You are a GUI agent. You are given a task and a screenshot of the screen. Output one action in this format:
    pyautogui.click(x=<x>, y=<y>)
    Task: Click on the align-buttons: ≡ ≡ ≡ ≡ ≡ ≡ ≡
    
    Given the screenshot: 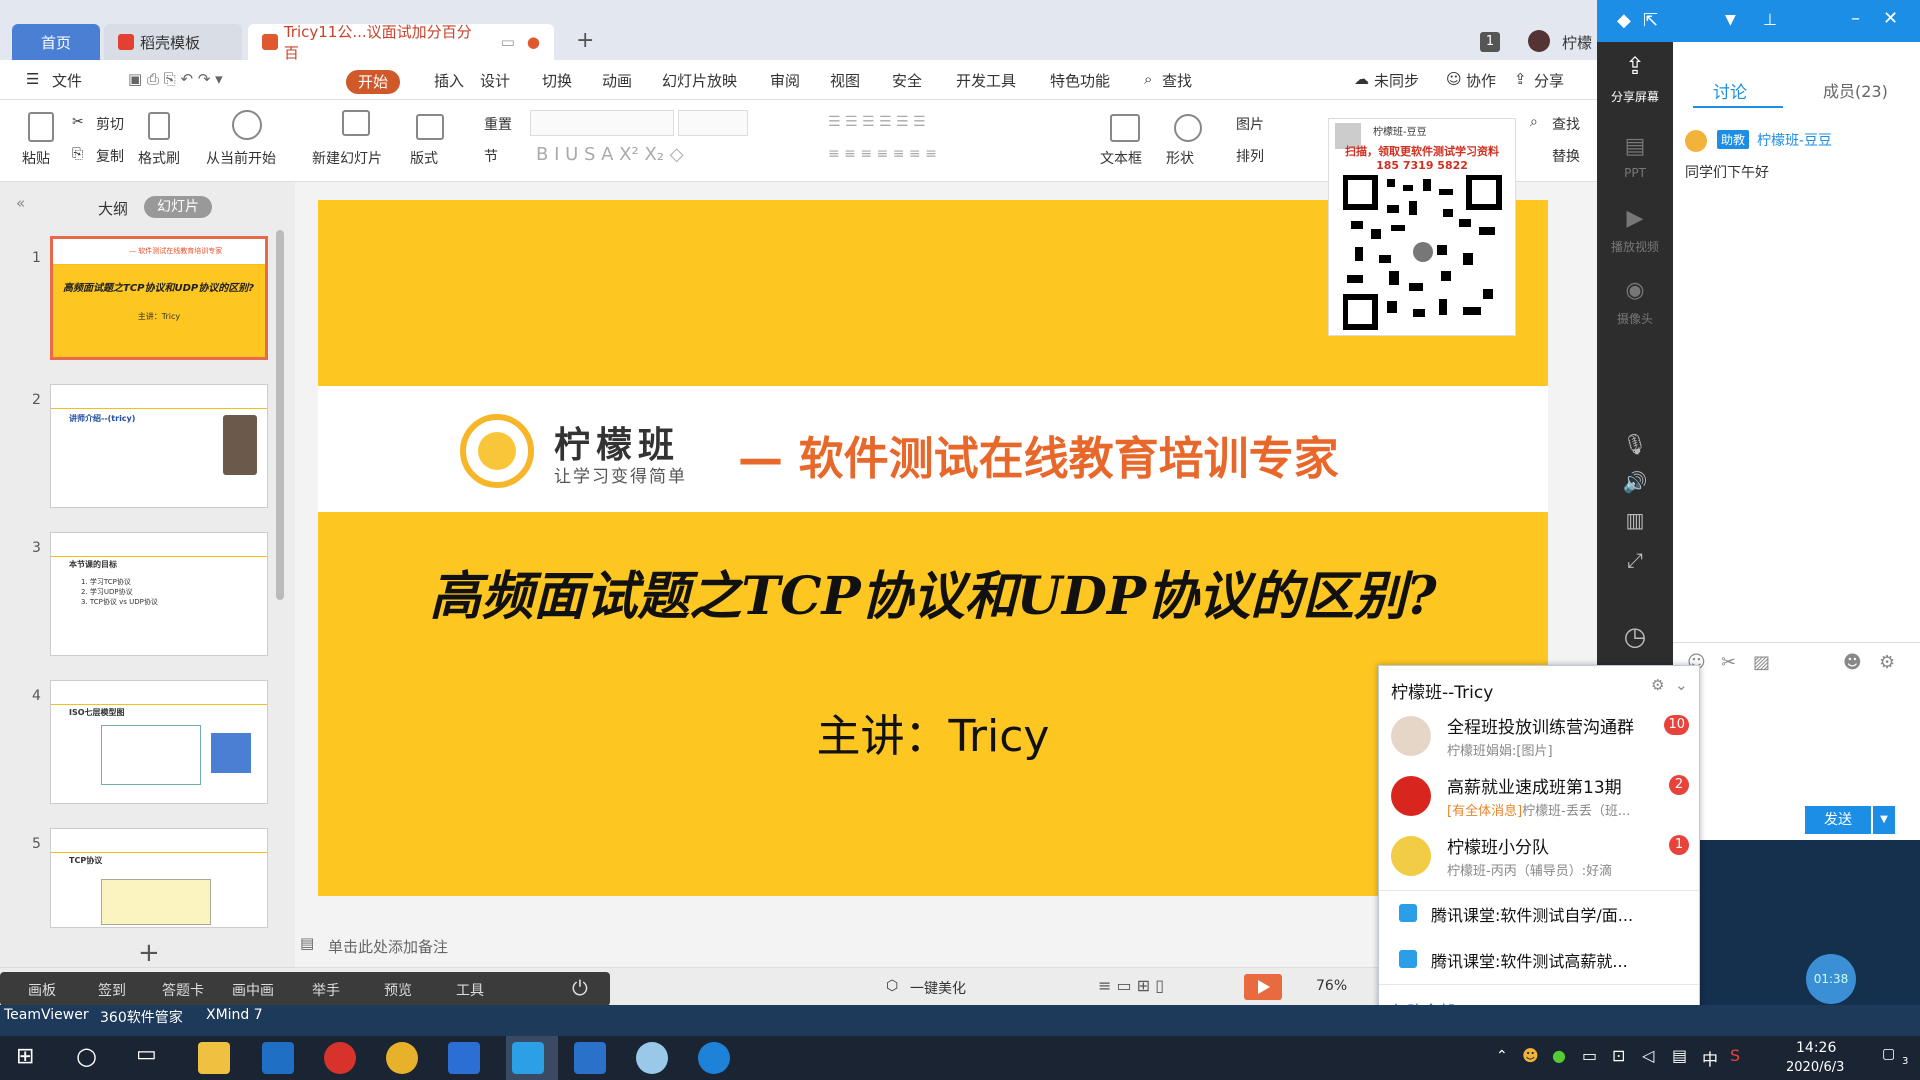 What is the action you would take?
    pyautogui.click(x=882, y=154)
    